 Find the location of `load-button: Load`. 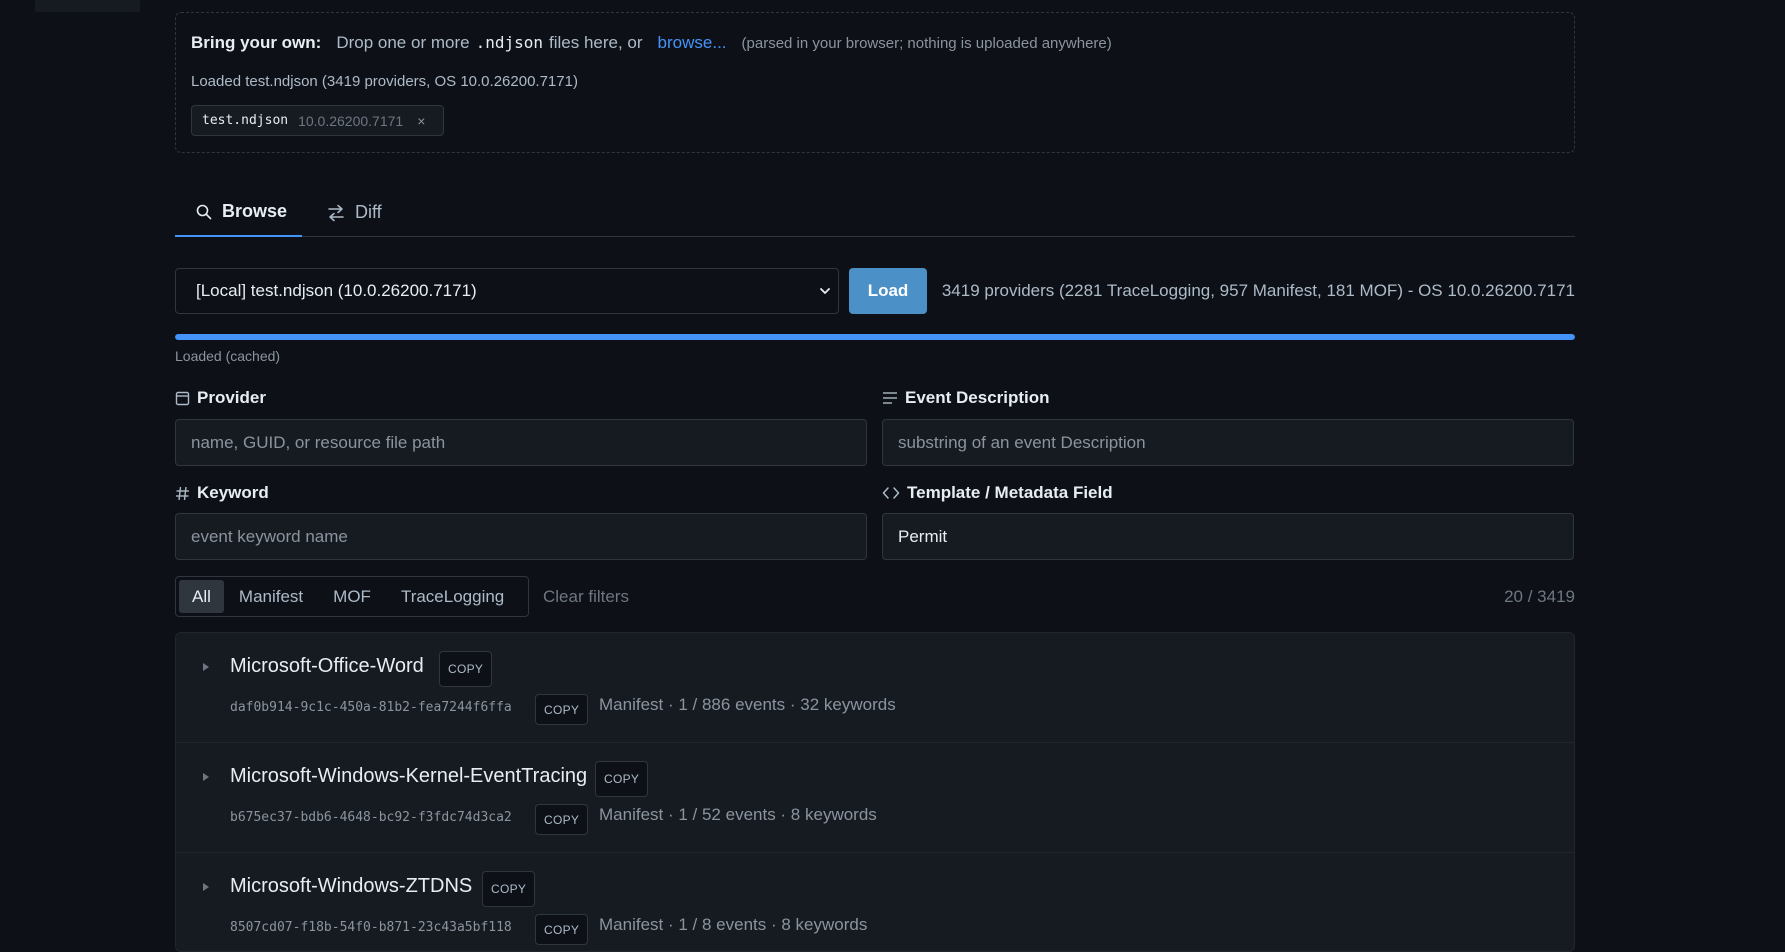

load-button: Load is located at coordinates (888, 291).